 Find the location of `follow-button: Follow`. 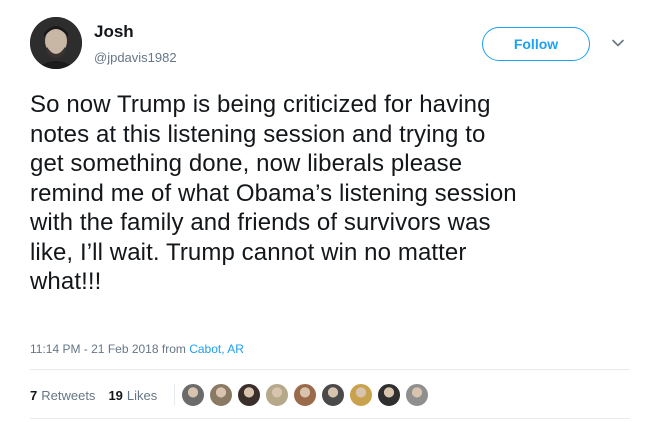

follow-button: Follow is located at coordinates (536, 44).